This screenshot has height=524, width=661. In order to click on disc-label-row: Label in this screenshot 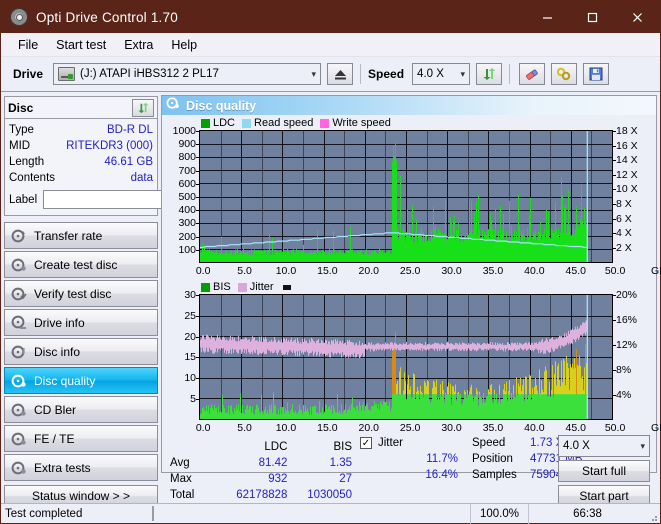, I will do `click(128, 199)`.